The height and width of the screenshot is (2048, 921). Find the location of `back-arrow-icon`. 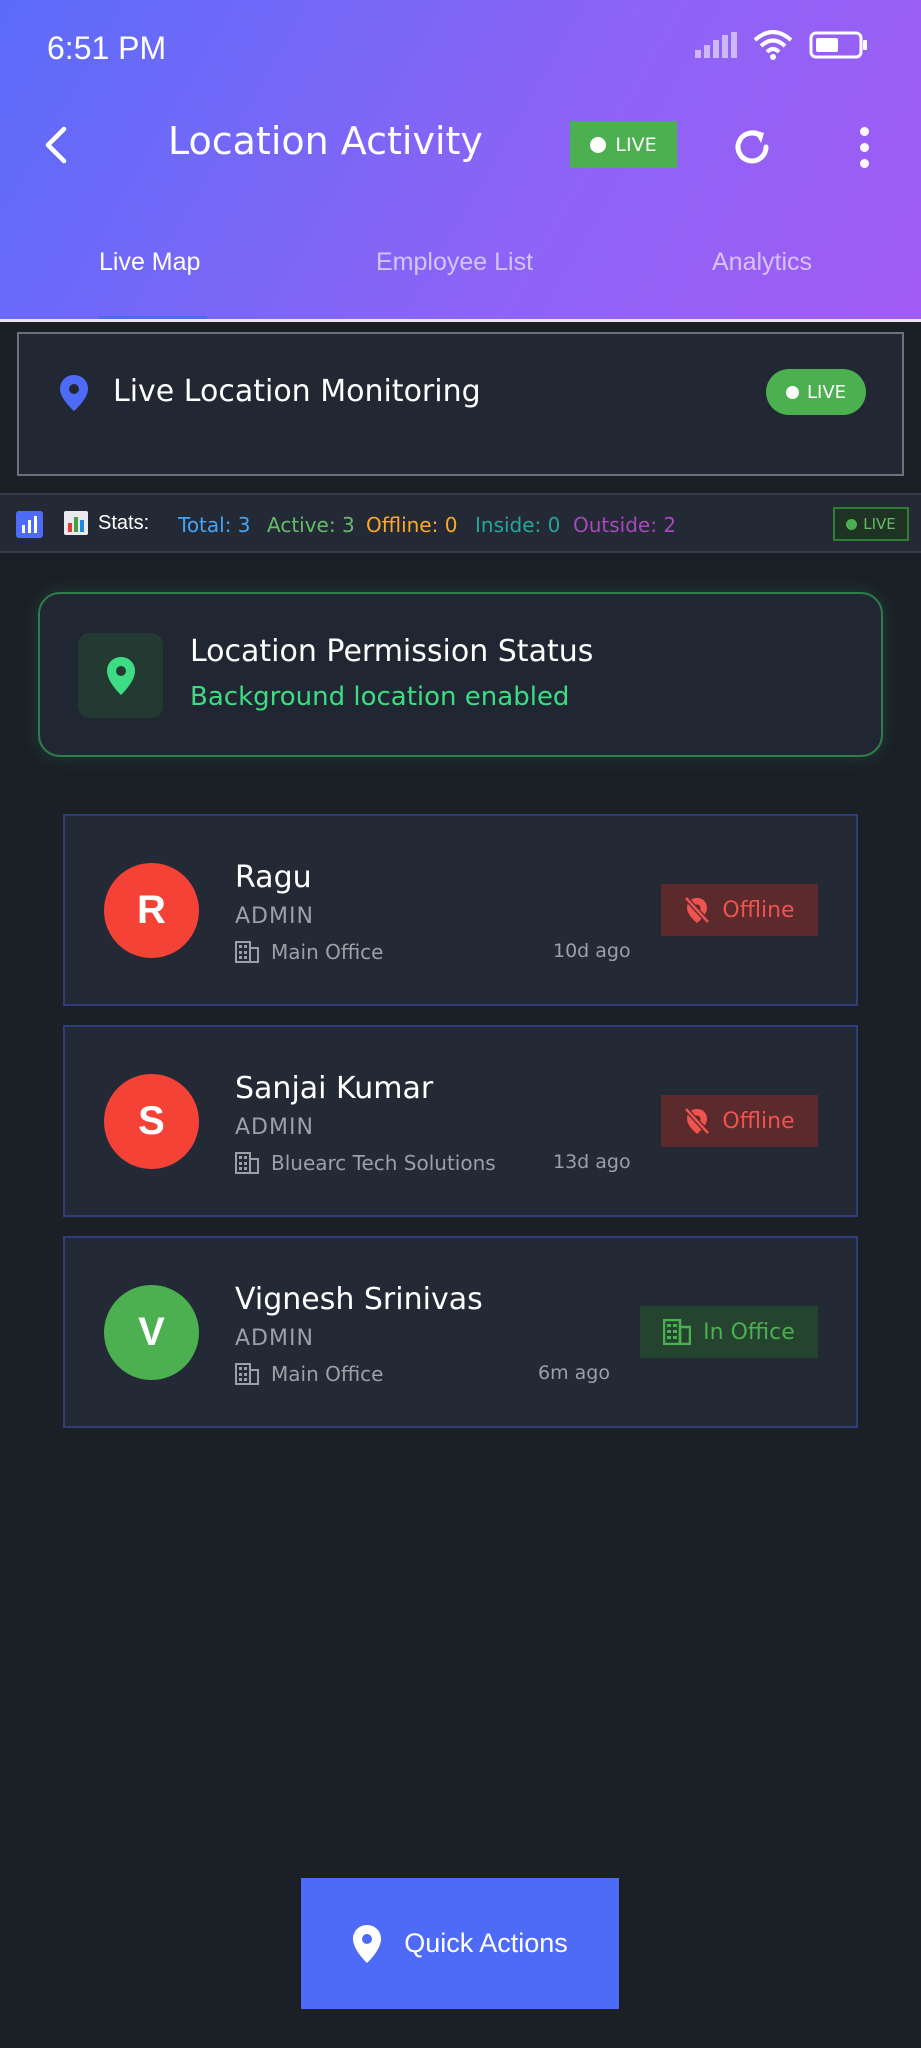

back-arrow-icon is located at coordinates (56, 145).